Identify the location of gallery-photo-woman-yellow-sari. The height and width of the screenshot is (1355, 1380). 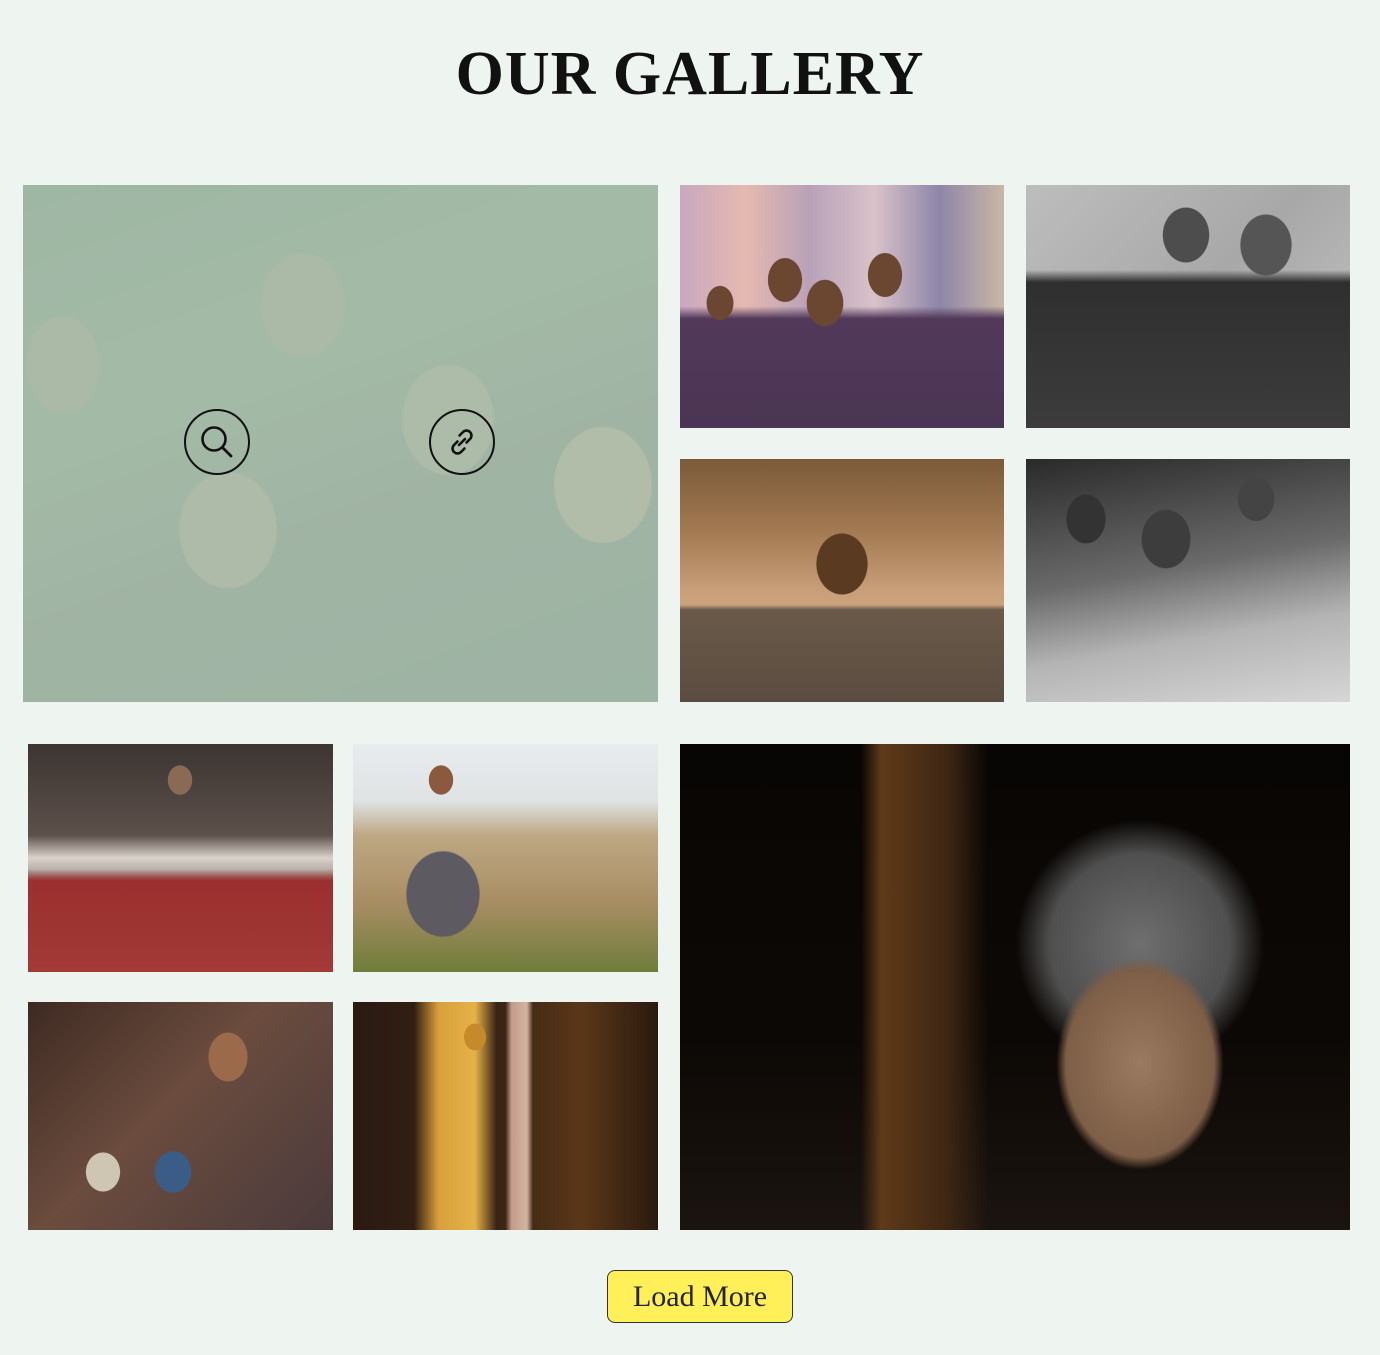
(505, 1116).